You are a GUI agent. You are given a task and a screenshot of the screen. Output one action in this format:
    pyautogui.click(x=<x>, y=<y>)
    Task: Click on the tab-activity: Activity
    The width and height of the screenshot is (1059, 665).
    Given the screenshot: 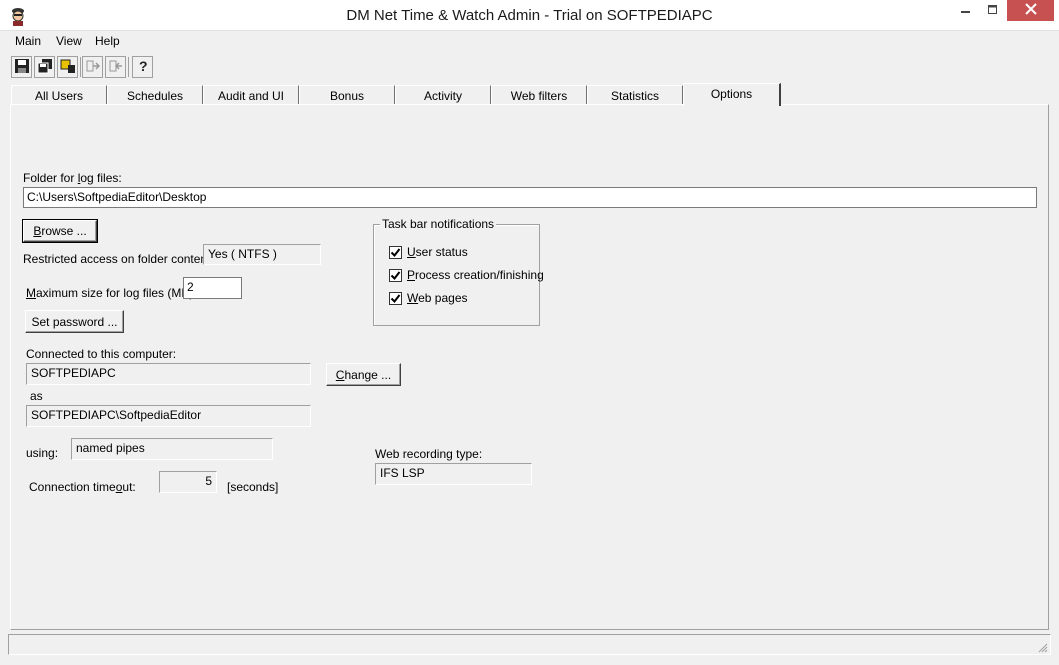 What is the action you would take?
    pyautogui.click(x=443, y=95)
    